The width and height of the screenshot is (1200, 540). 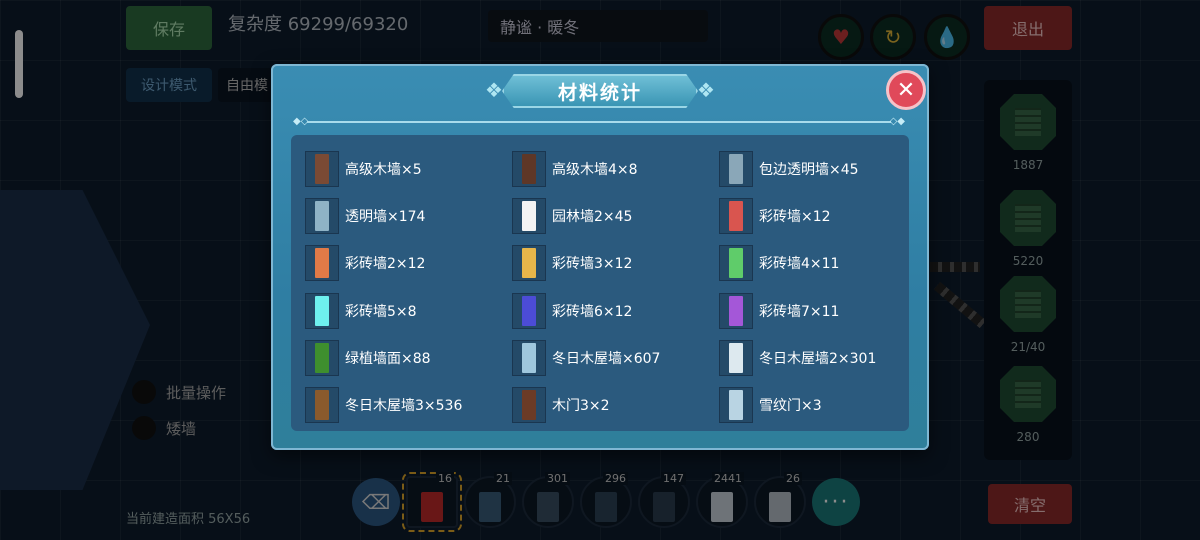 I want to click on scene-name: 静谧 · 暖冬, so click(x=598, y=26).